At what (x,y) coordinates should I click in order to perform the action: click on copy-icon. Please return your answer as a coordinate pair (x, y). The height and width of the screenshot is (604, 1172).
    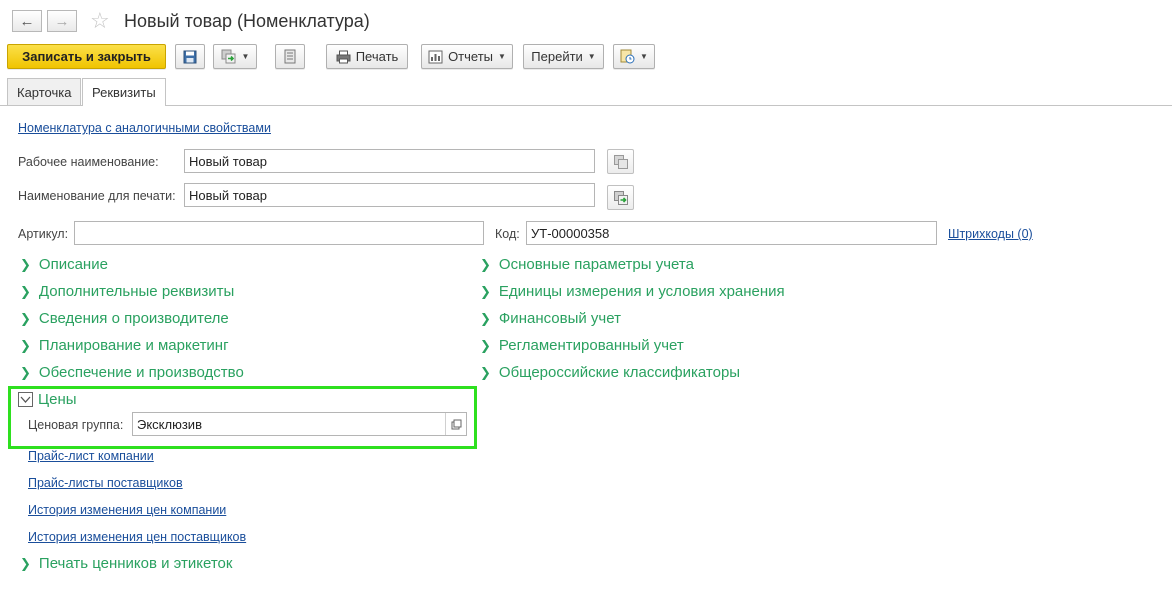
    Looking at the image, I should click on (620, 161).